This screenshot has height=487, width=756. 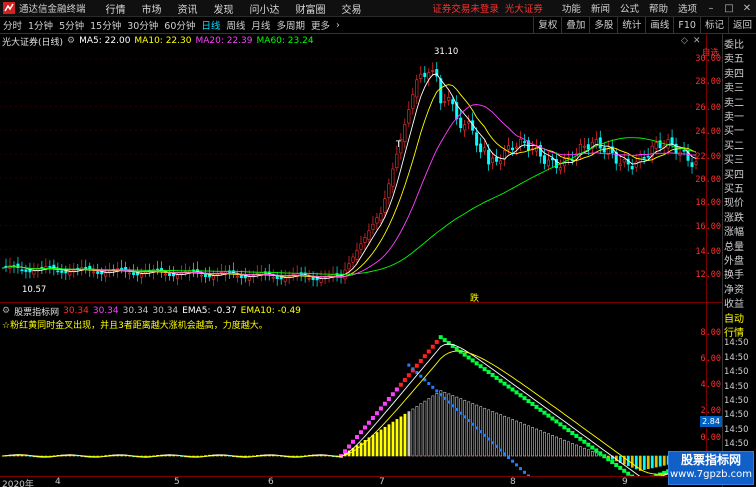 I want to click on ma60-label: MA60: 23.24, so click(x=285, y=41).